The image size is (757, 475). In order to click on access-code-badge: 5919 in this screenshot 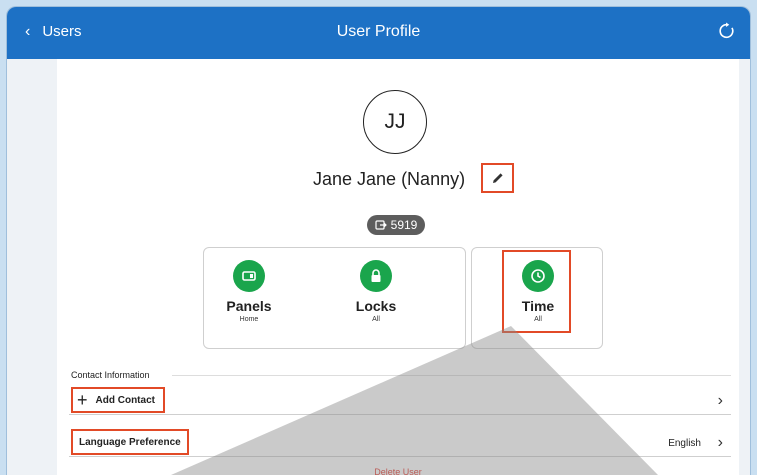, I will do `click(396, 225)`.